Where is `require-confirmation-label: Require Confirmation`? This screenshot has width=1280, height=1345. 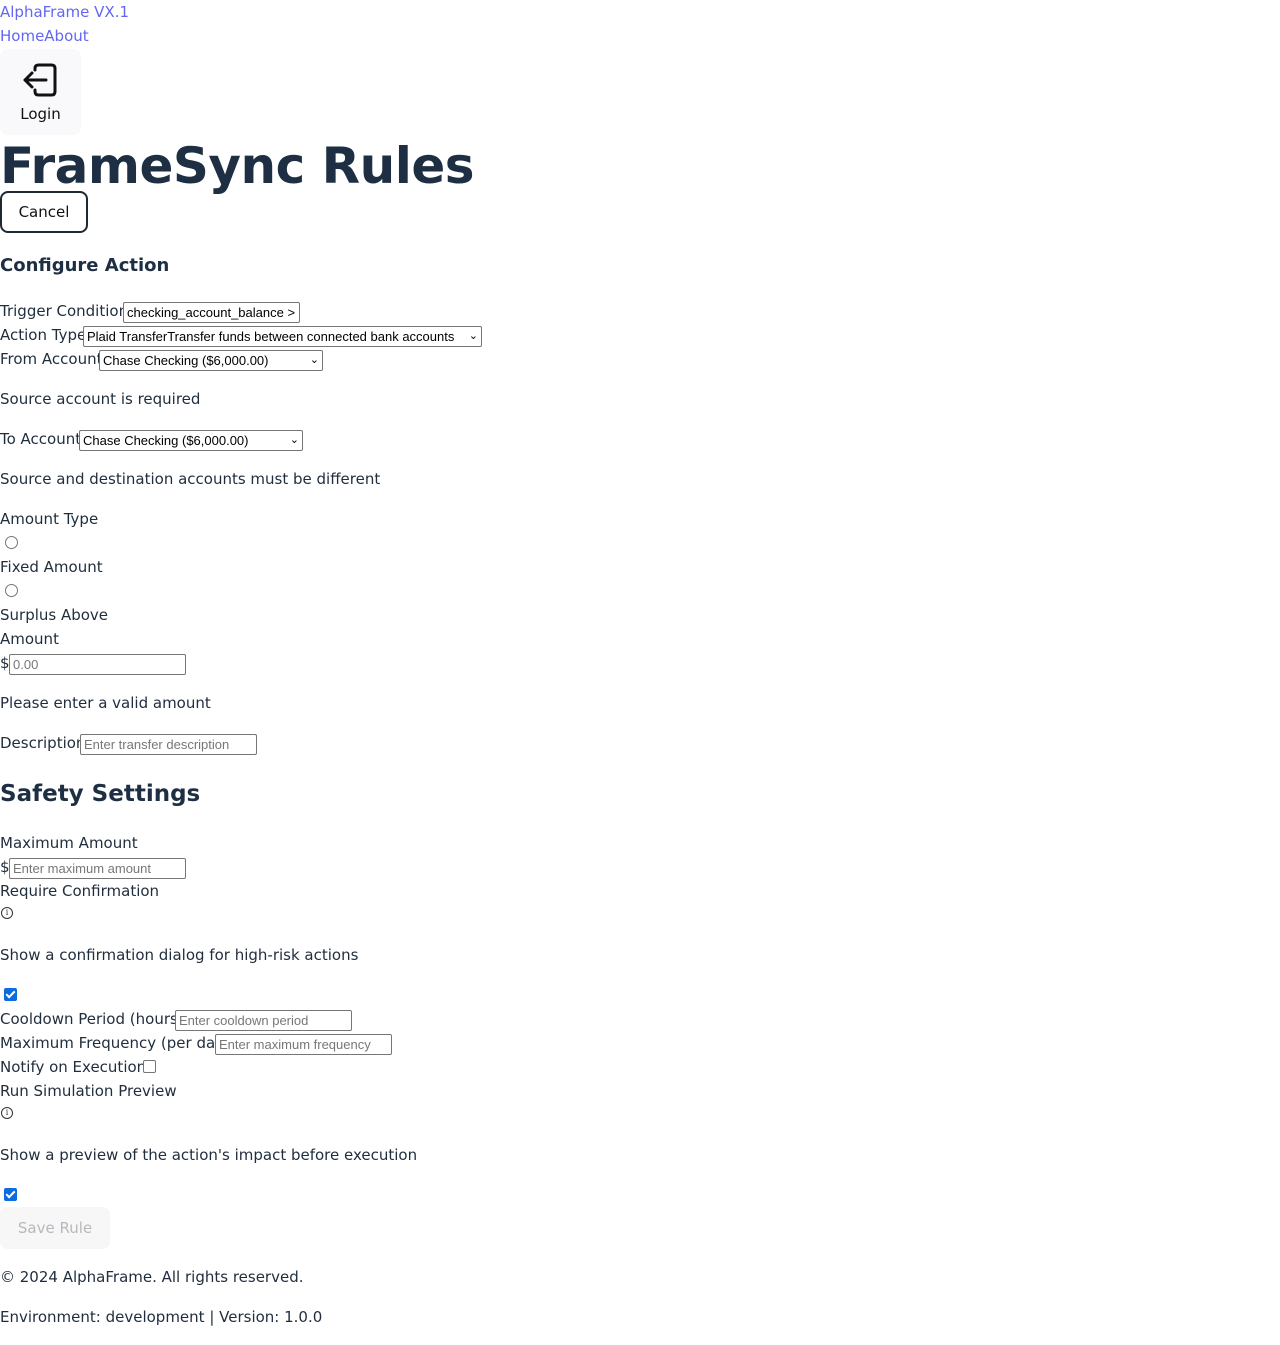 require-confirmation-label: Require Confirmation is located at coordinates (80, 891).